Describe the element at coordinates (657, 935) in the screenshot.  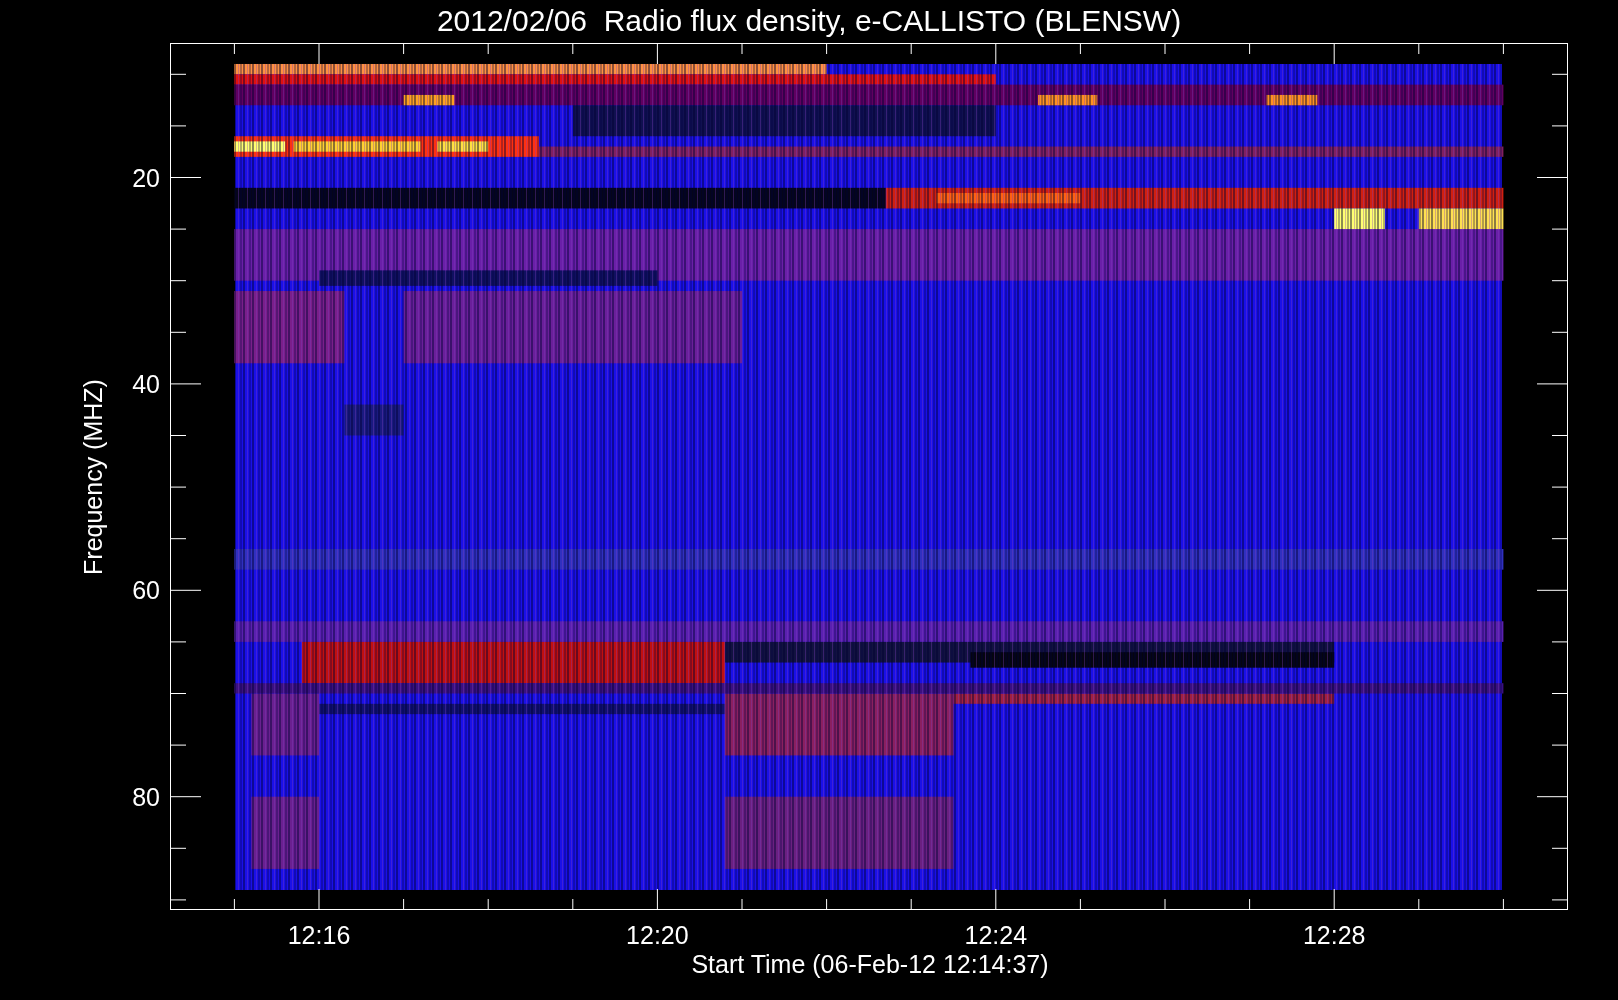
I see `tick-label: 12:20` at that location.